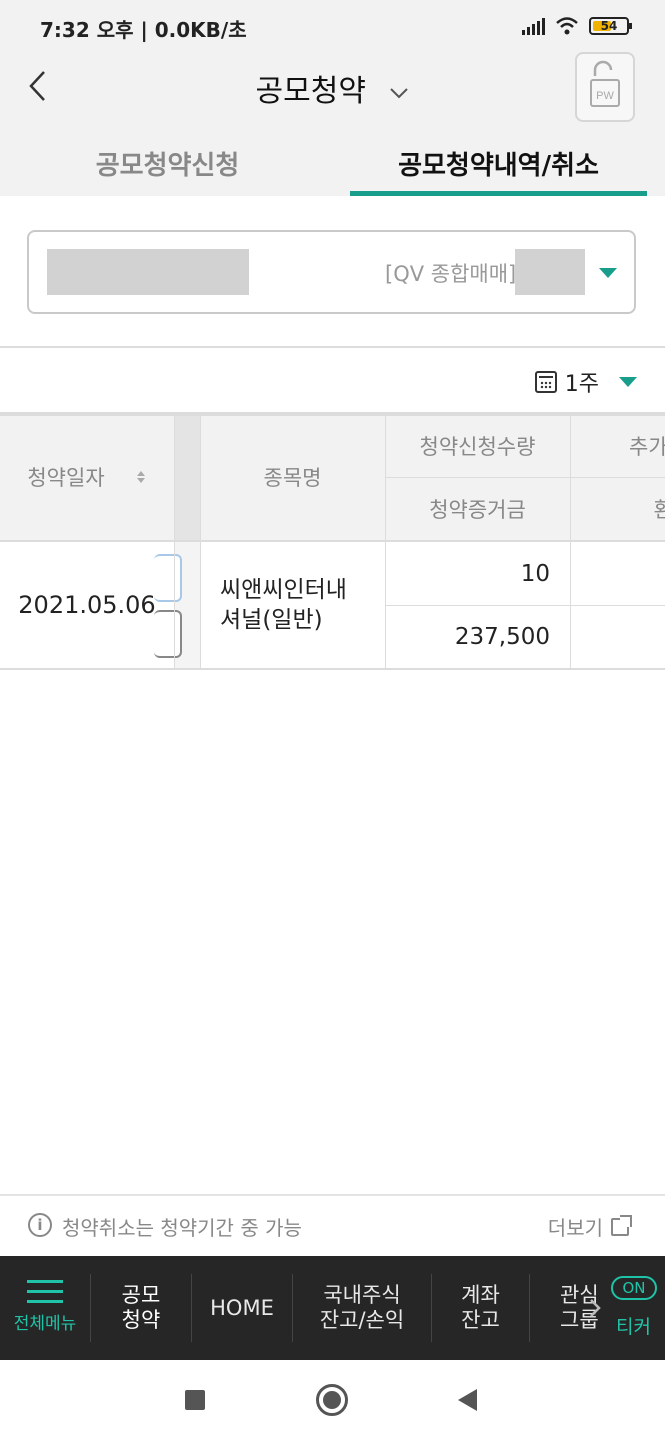 The width and height of the screenshot is (665, 1440). I want to click on ticker-label: 티커, so click(633, 1327).